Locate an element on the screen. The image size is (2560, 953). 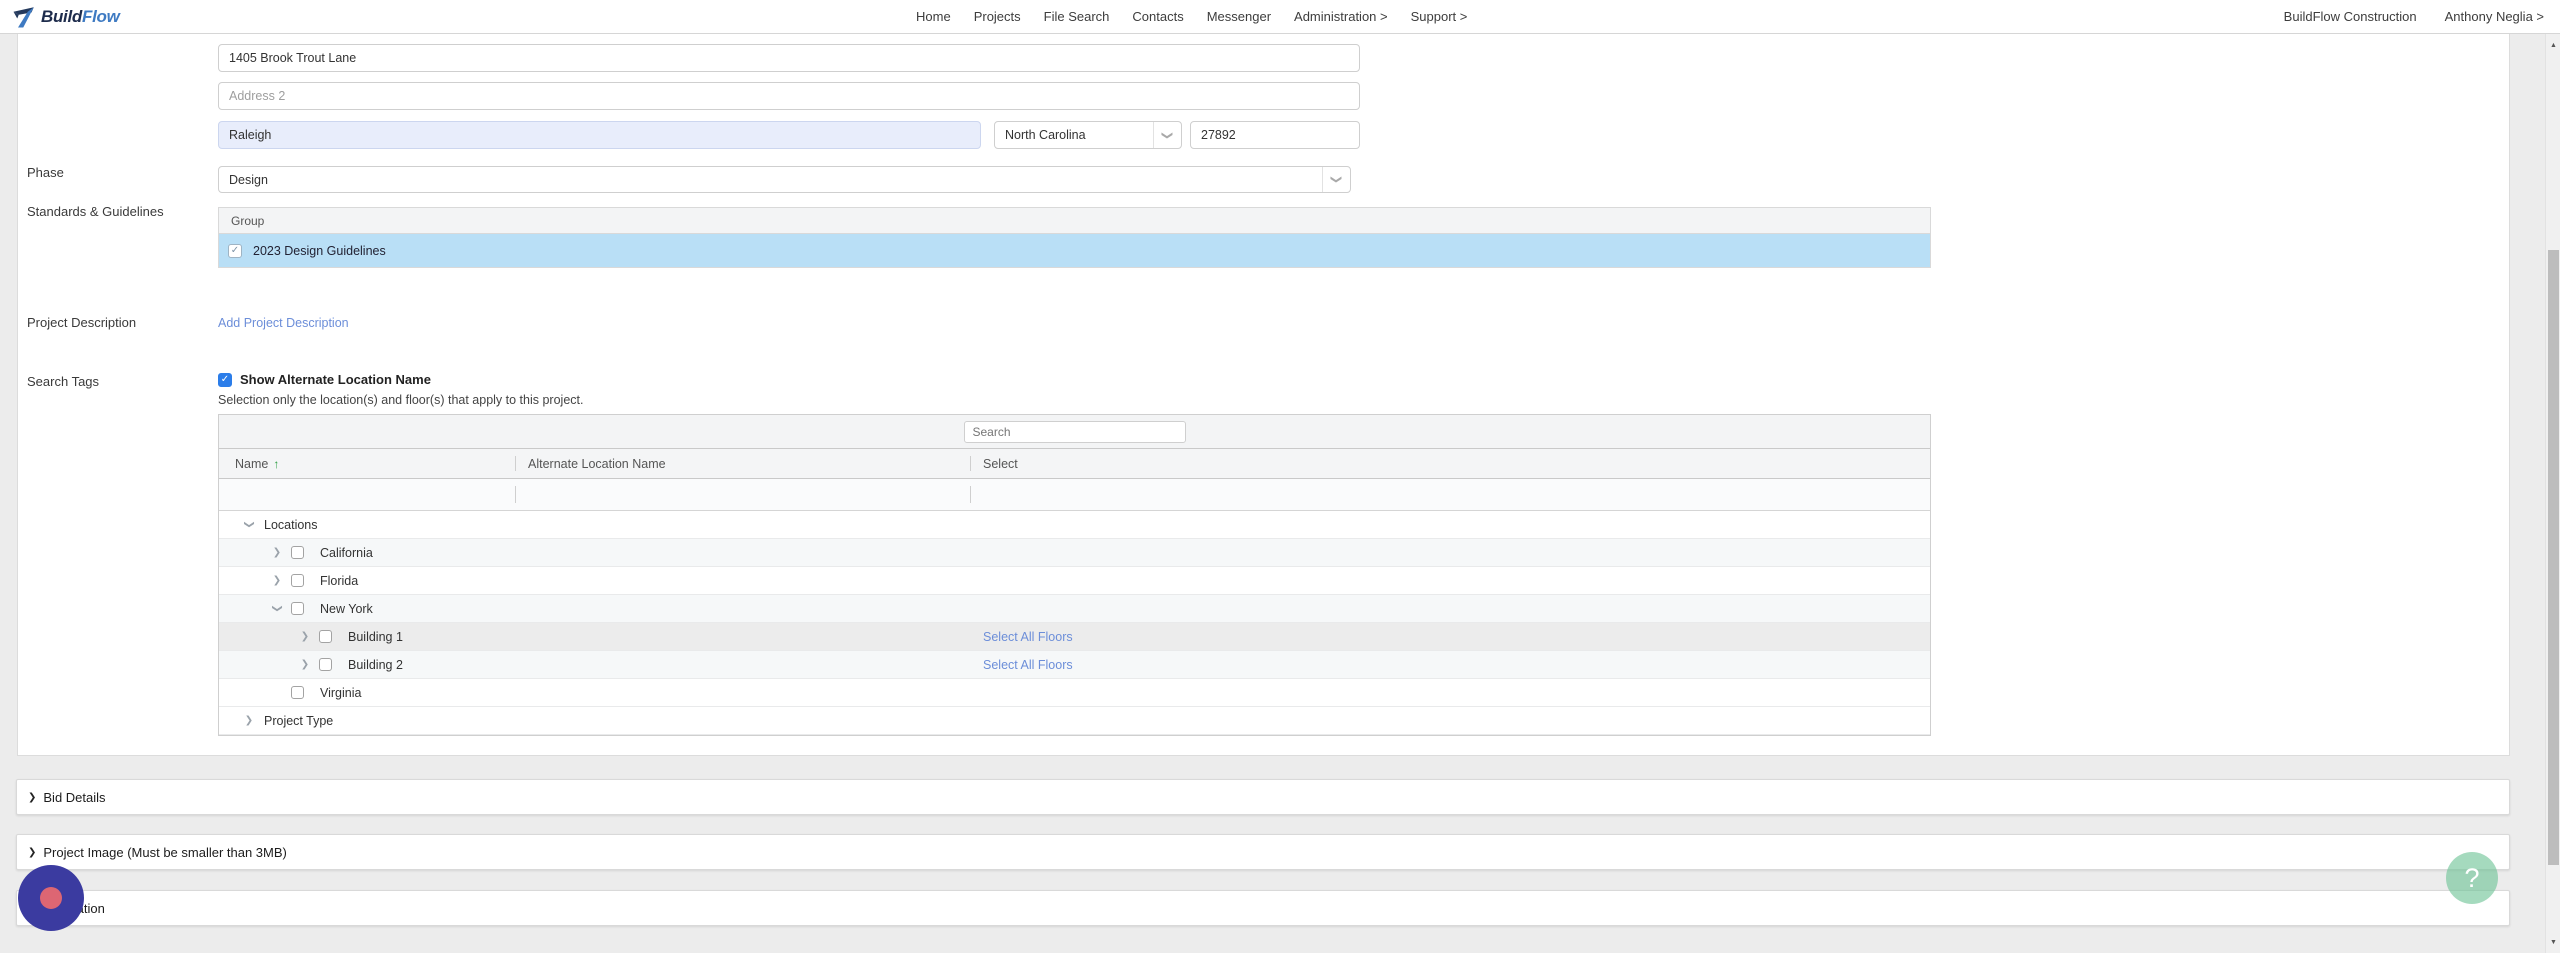
buildflow-logo-icon is located at coordinates (23, 17).